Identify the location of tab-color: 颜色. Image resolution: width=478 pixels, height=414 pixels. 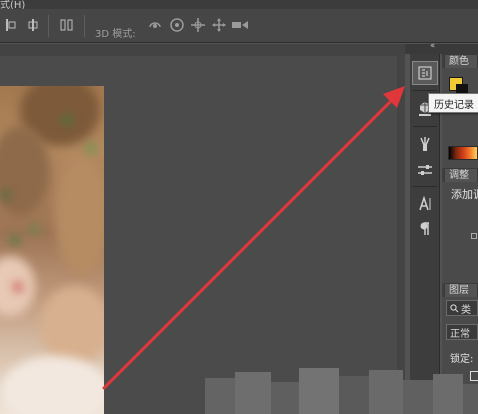
(461, 61).